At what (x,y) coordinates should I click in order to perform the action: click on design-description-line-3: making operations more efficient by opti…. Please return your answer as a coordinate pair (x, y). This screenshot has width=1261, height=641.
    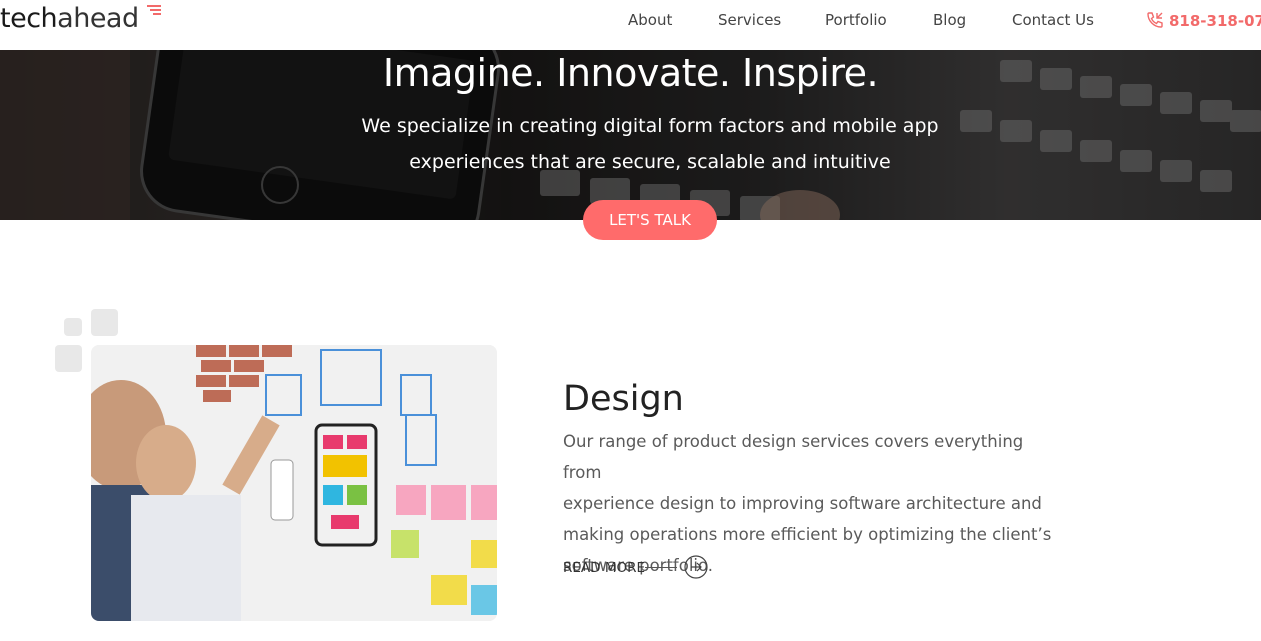
    Looking at the image, I should click on (807, 534).